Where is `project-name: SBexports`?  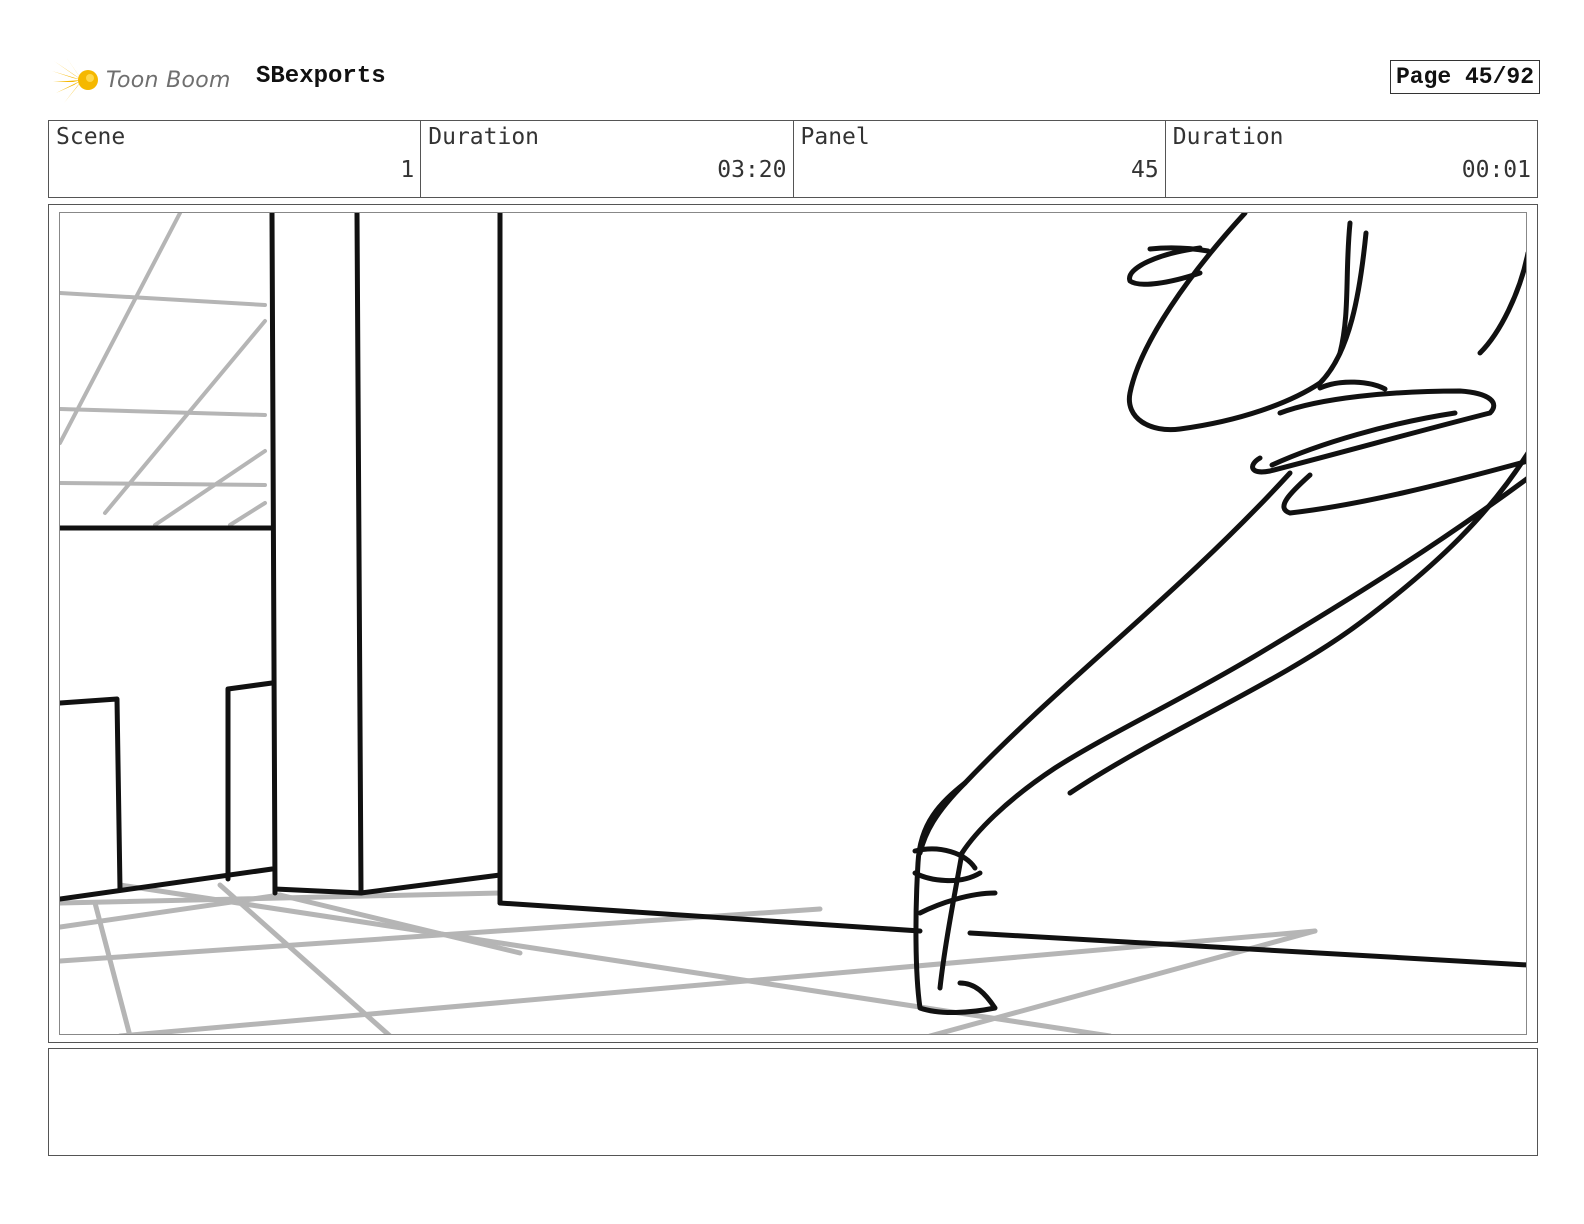 project-name: SBexports is located at coordinates (321, 76).